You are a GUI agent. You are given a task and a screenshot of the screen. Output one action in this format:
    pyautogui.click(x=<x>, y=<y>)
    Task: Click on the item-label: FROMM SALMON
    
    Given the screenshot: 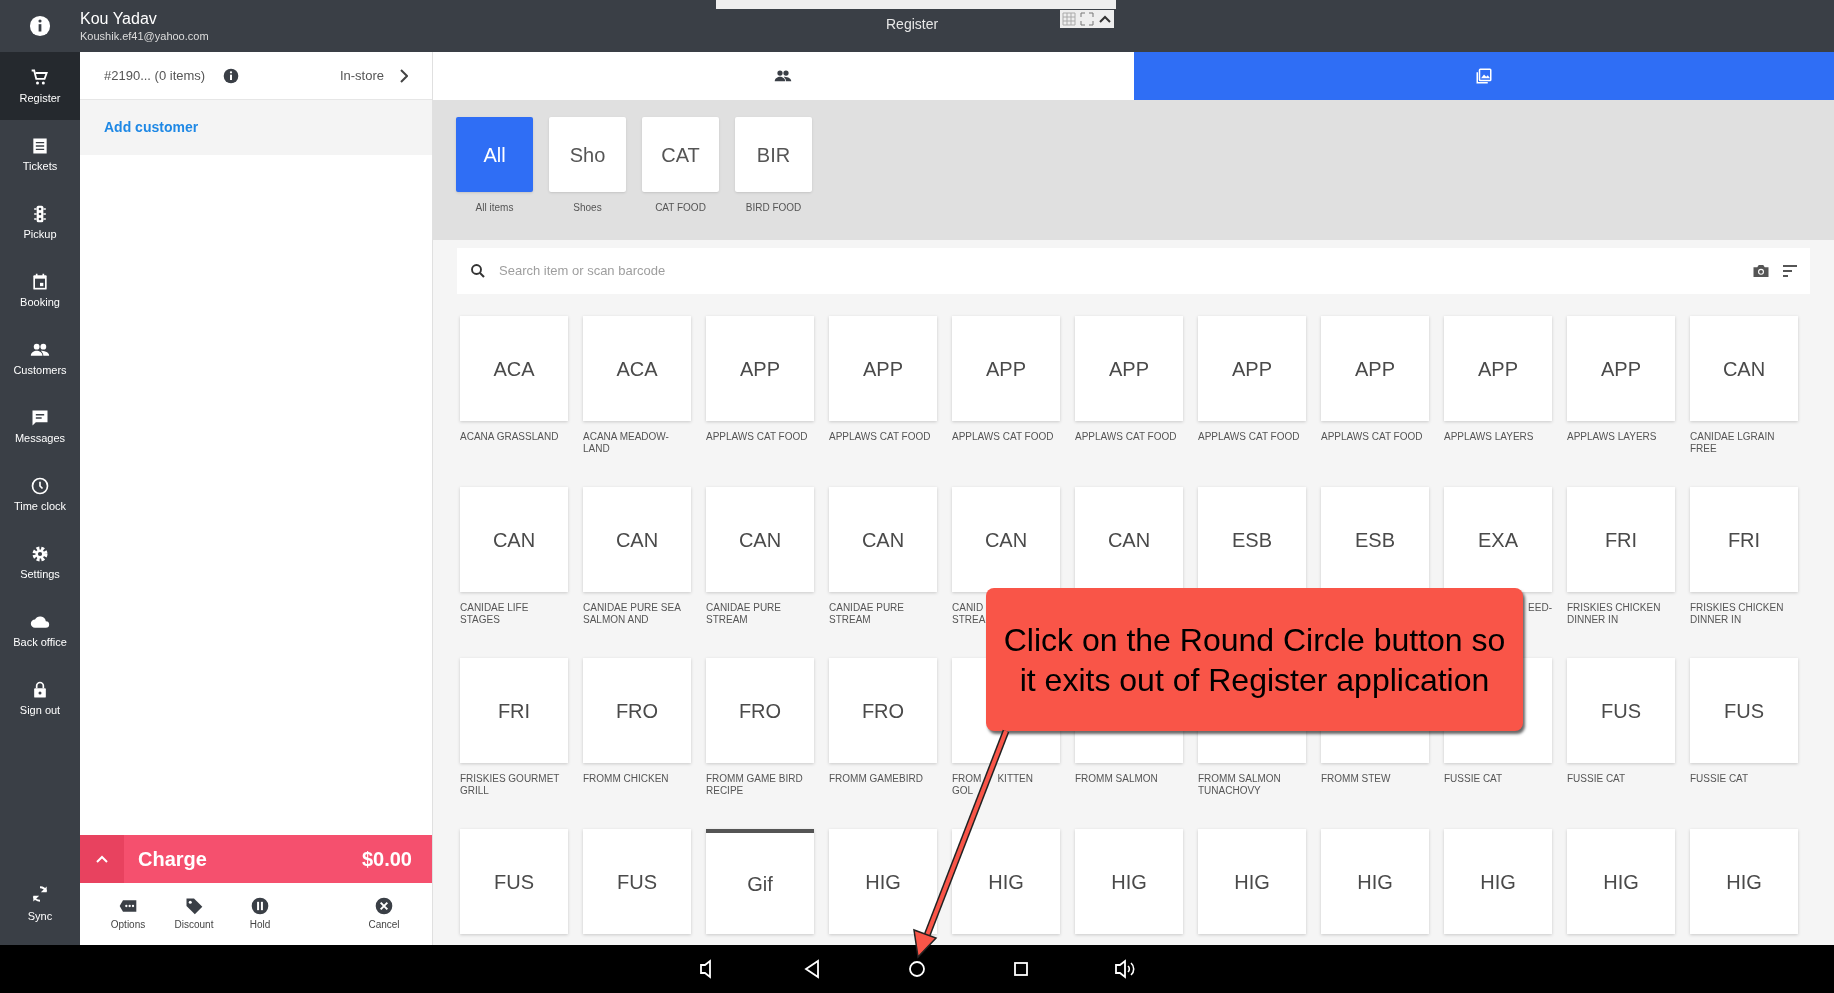 What is the action you would take?
    pyautogui.click(x=1117, y=779)
    